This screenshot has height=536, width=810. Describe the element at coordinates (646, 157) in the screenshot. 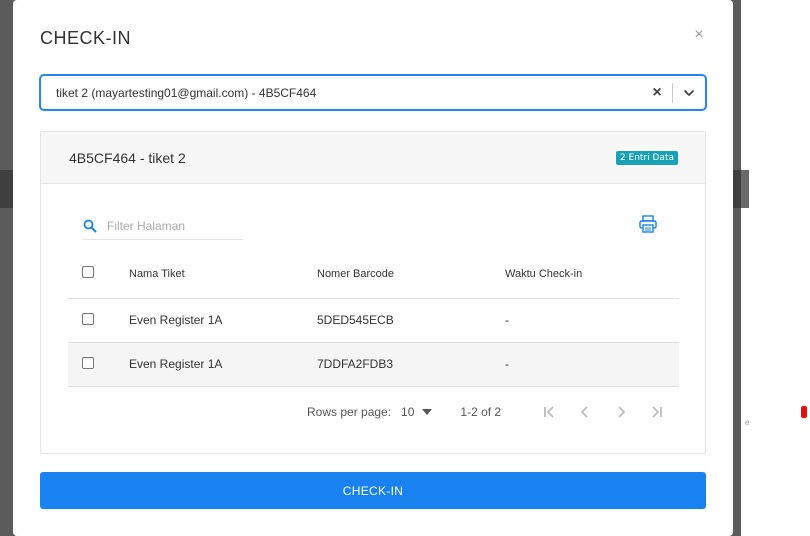

I see `entry-count-badge: 2 Entri Data` at that location.